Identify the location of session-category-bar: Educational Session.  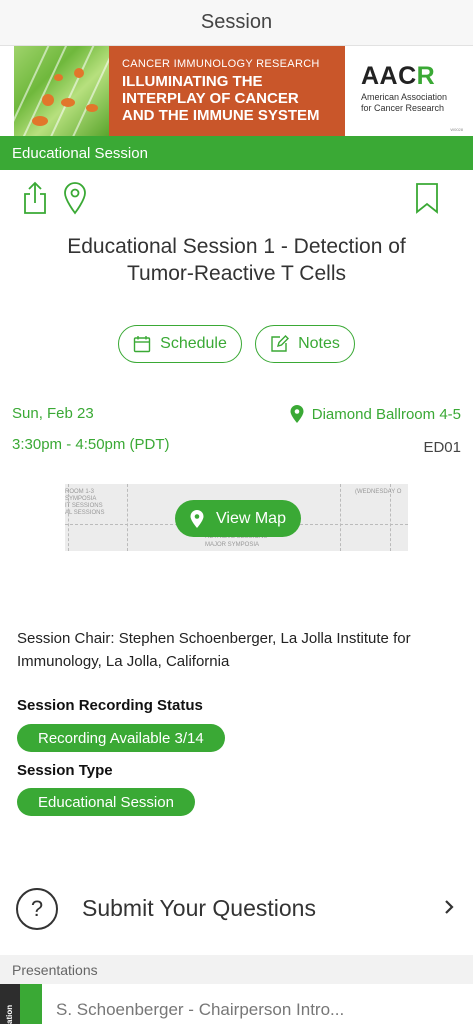
(236, 153).